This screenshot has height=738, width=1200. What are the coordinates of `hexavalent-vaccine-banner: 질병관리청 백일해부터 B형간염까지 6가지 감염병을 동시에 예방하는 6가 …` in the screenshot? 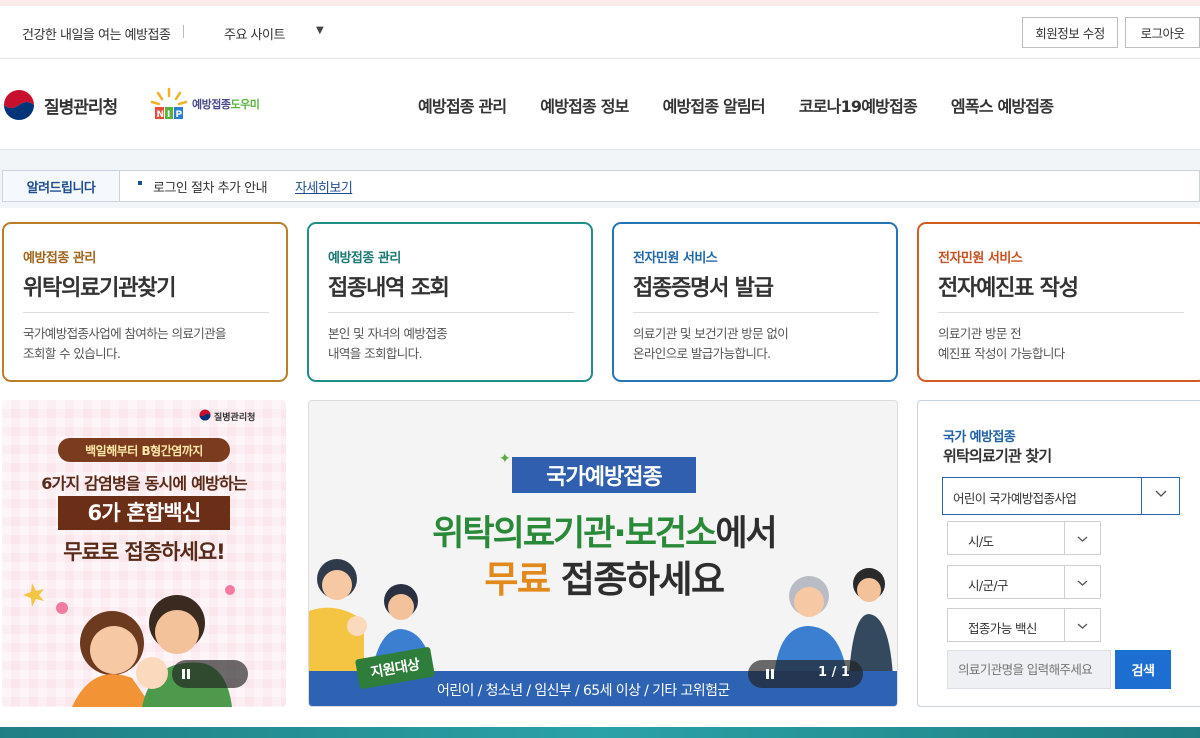 It's located at (144, 553).